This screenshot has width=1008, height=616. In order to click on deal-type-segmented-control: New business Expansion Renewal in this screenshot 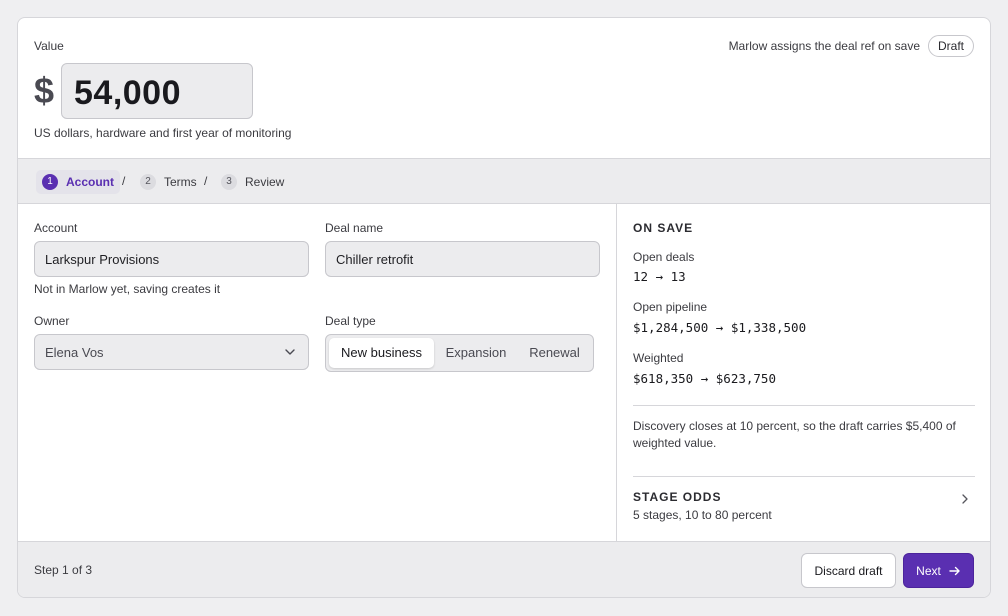, I will do `click(459, 353)`.